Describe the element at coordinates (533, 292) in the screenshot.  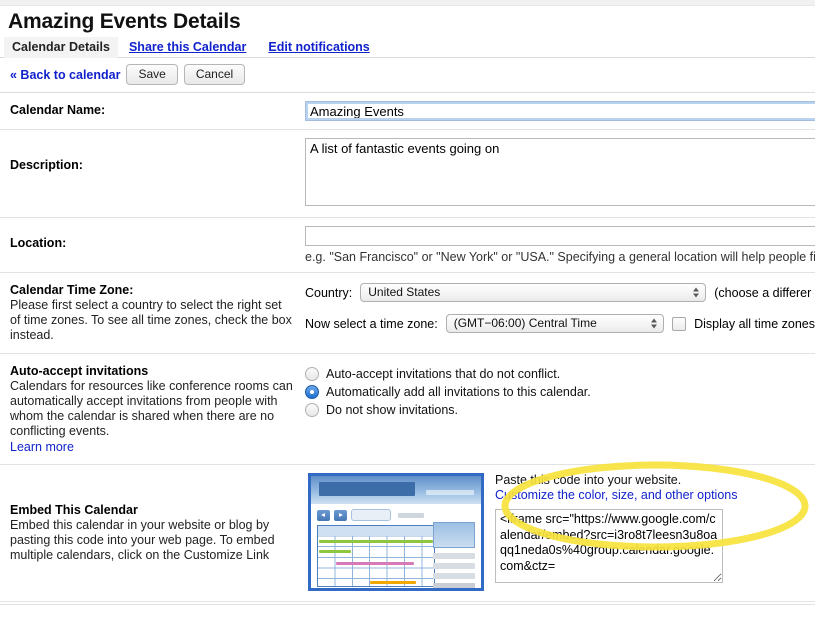
I see `country-select: United States` at that location.